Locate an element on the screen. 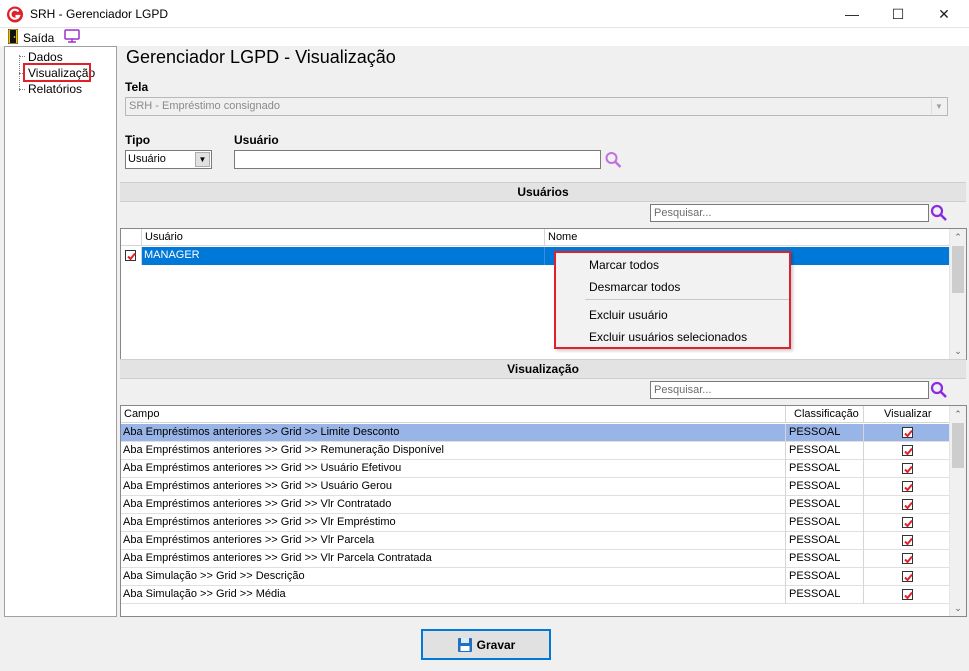 This screenshot has height=671, width=969. chevron-down-icon: ▼ is located at coordinates (938, 106).